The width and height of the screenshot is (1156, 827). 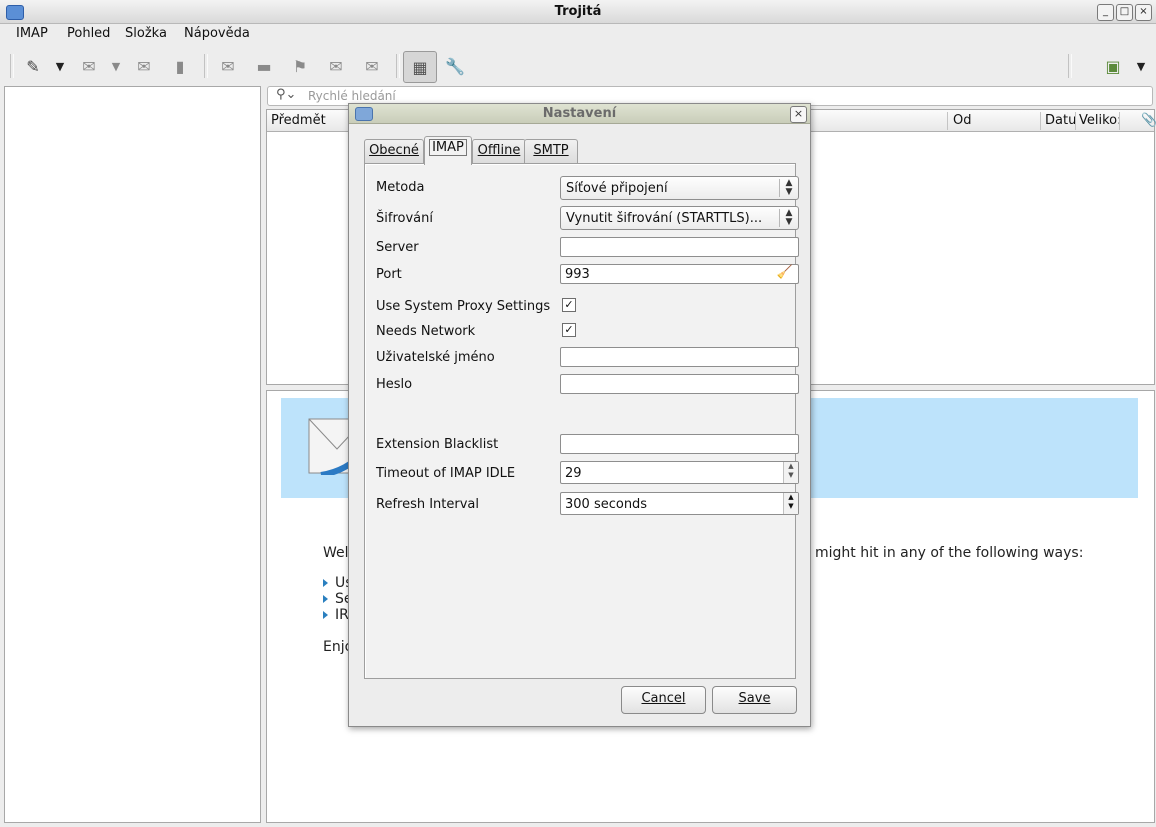 What do you see at coordinates (798, 114) in the screenshot?
I see `dialog-close-button: ×` at bounding box center [798, 114].